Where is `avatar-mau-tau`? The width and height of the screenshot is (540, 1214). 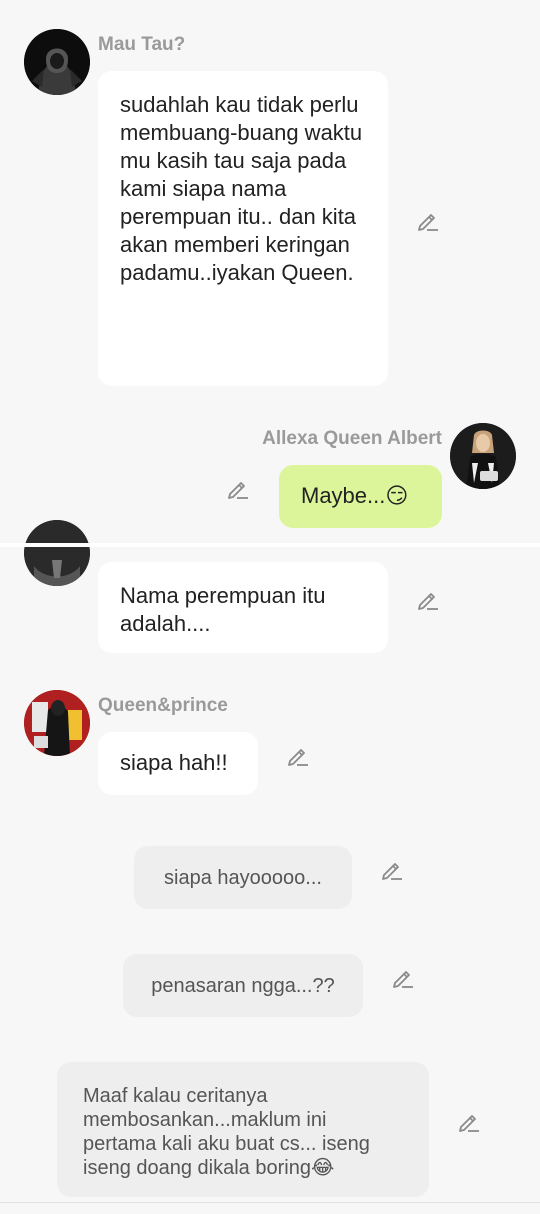 avatar-mau-tau is located at coordinates (57, 62).